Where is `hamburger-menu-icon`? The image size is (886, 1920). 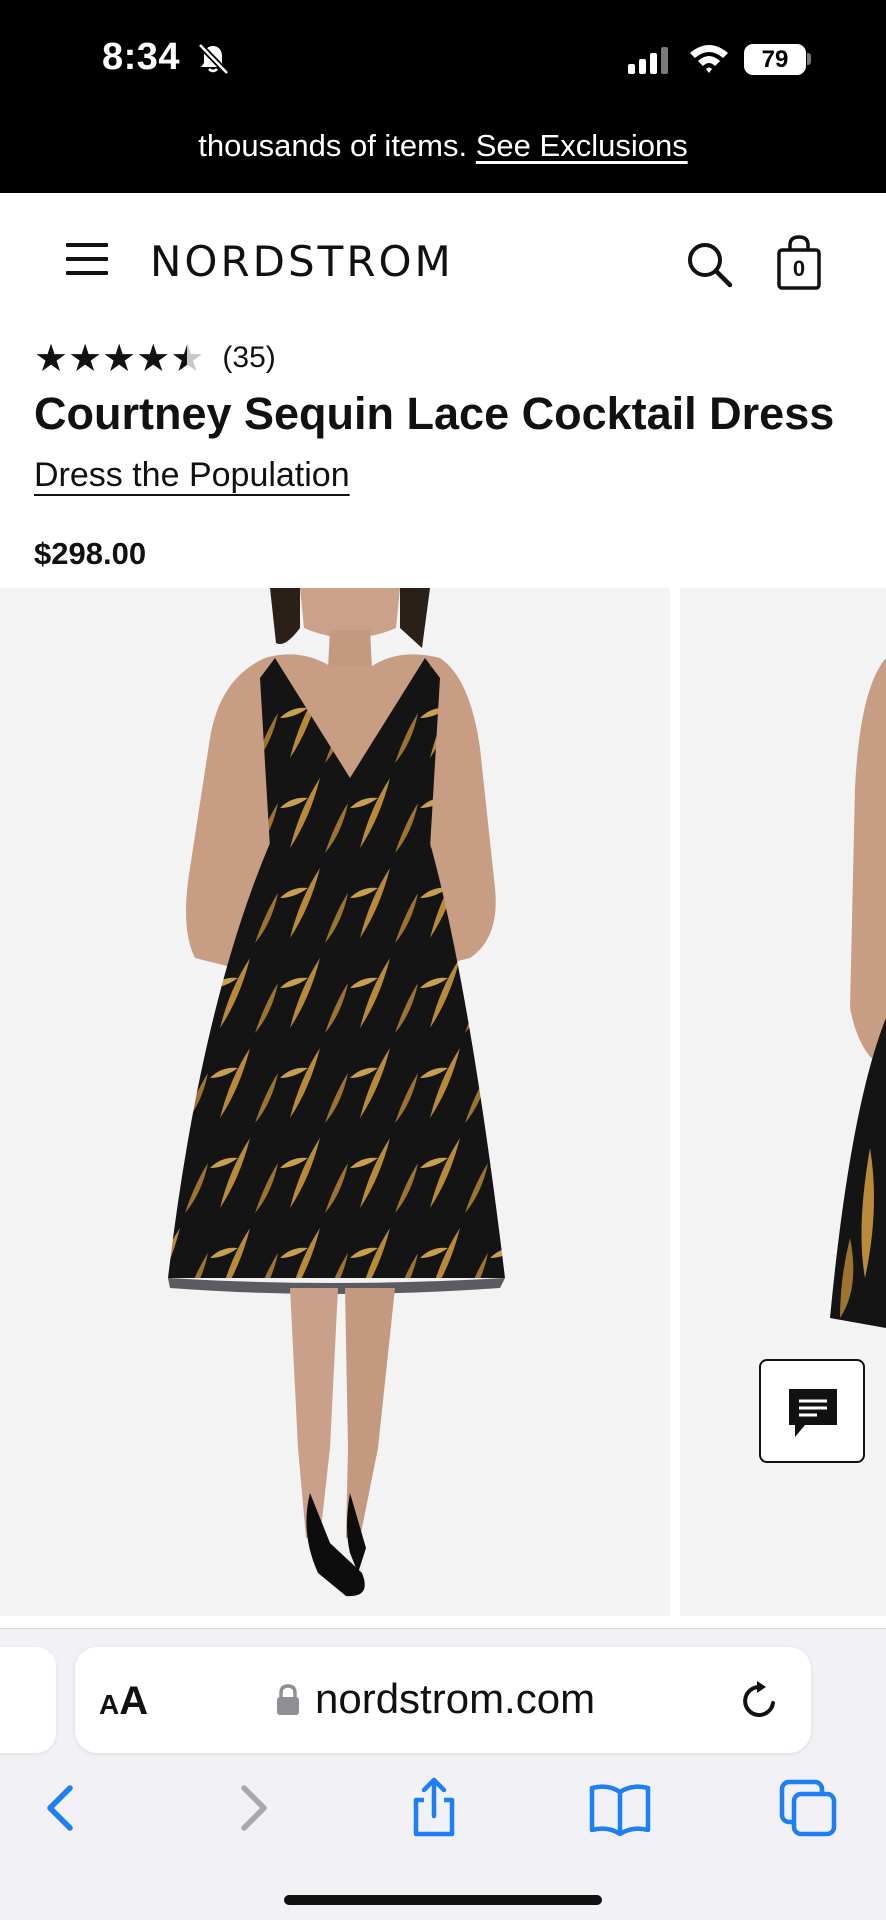 hamburger-menu-icon is located at coordinates (87, 259).